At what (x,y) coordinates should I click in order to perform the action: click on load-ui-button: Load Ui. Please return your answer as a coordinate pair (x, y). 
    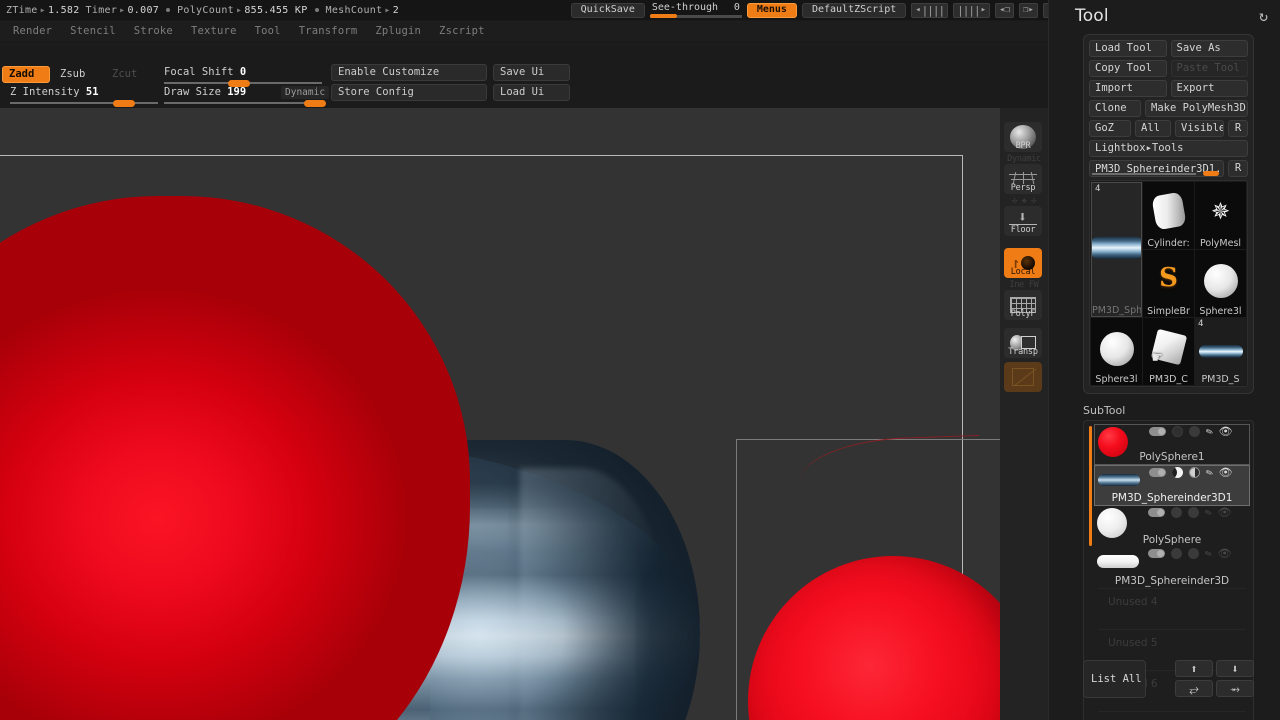
    Looking at the image, I should click on (531, 92).